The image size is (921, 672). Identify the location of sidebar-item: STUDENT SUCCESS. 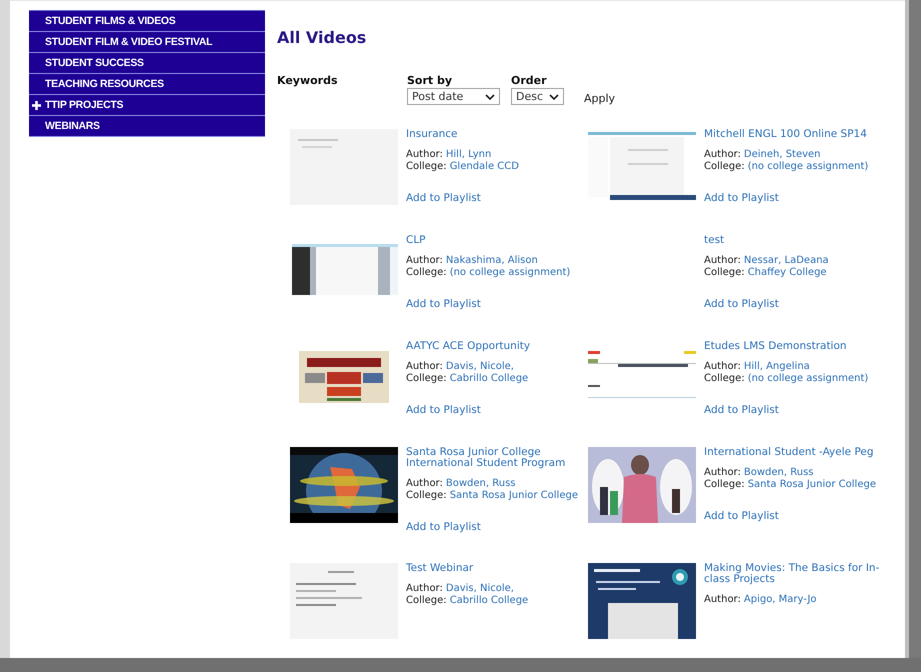
(147, 63).